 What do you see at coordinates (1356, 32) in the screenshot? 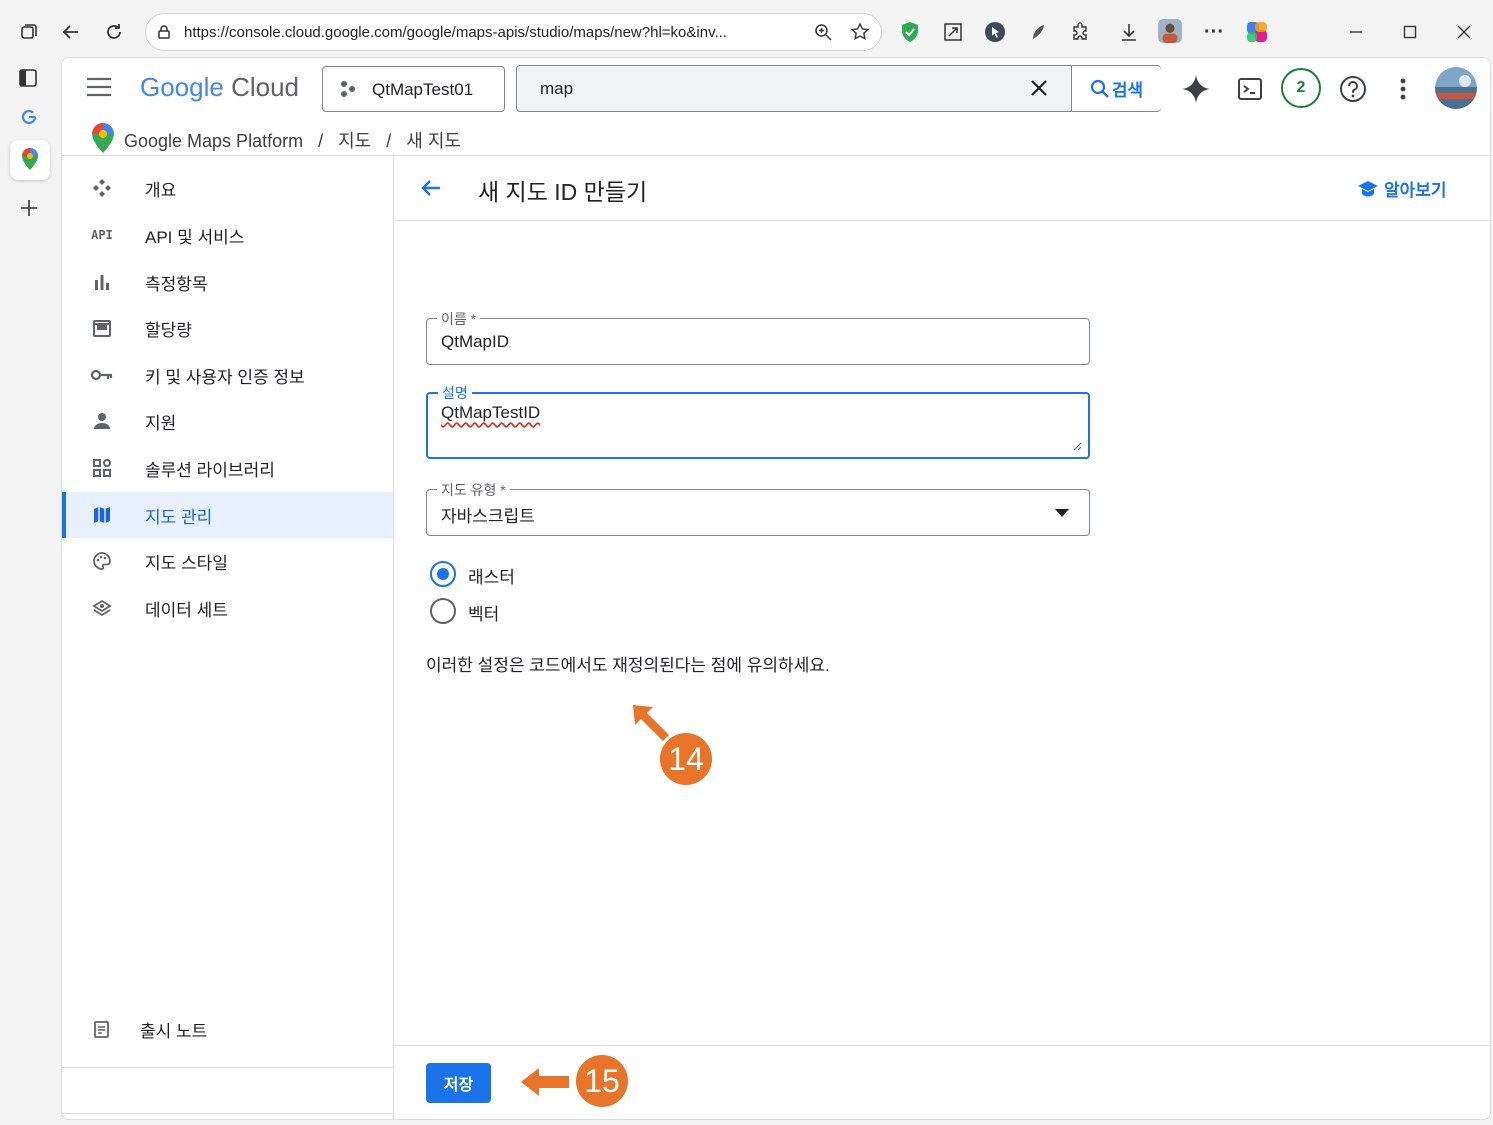
I see `minimize-icon` at bounding box center [1356, 32].